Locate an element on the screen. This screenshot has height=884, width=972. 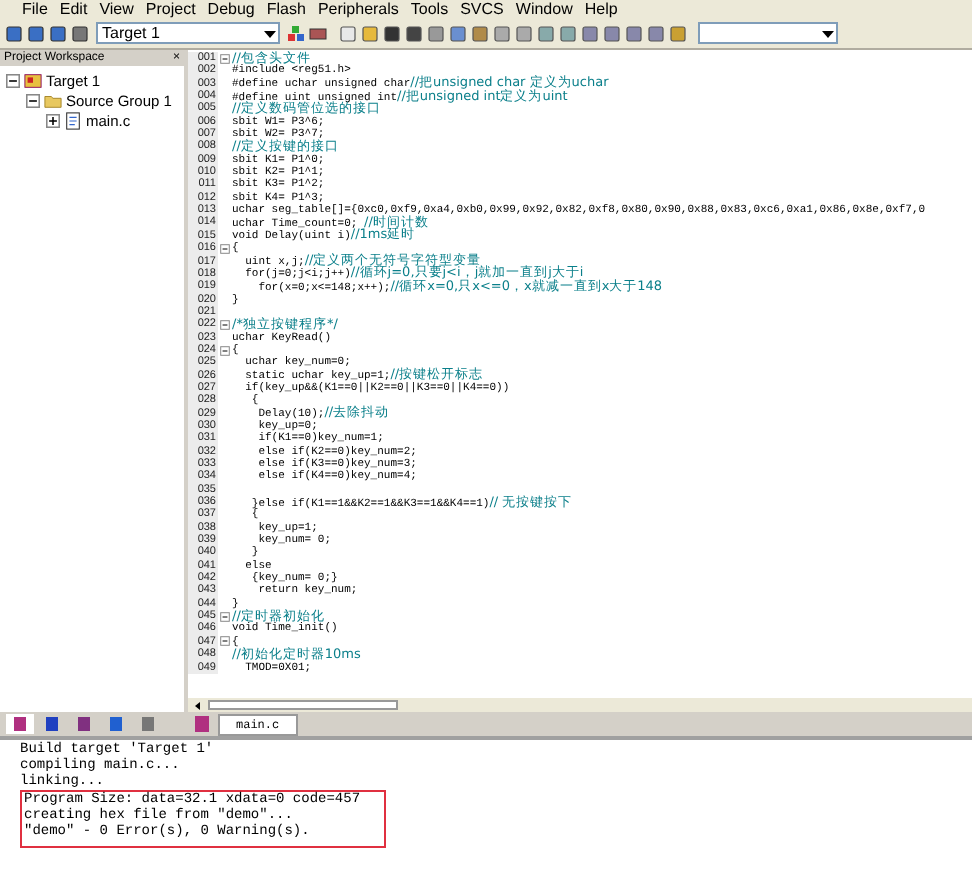
menu-item: Tools is located at coordinates (429, 9).